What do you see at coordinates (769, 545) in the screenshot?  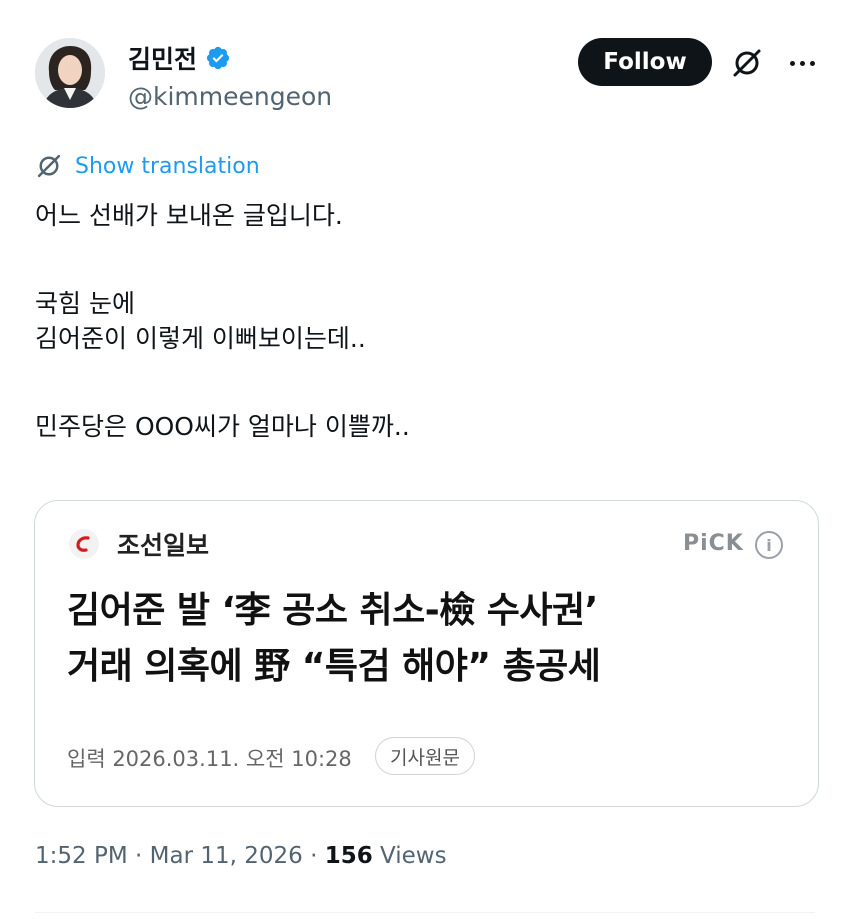 I see `info-icon: i` at bounding box center [769, 545].